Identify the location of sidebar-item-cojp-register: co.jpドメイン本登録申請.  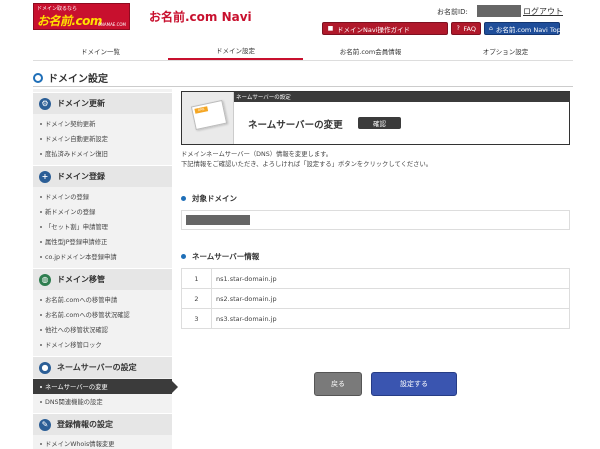
(102, 256).